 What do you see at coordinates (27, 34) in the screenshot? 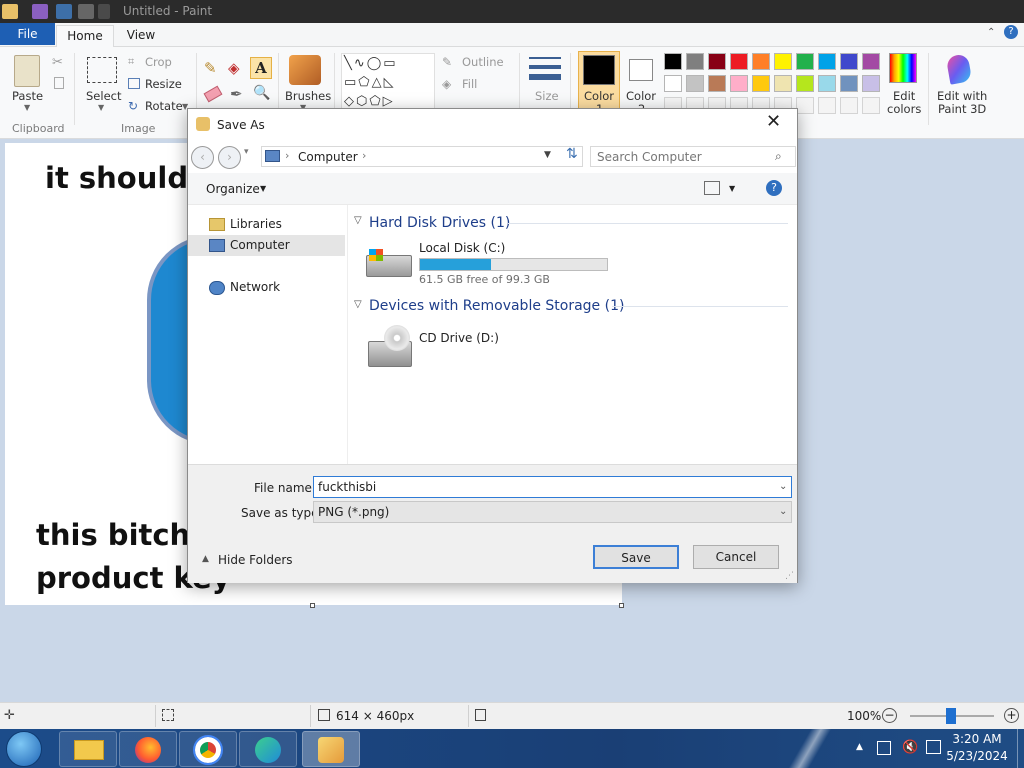
I see `tab-file: File` at bounding box center [27, 34].